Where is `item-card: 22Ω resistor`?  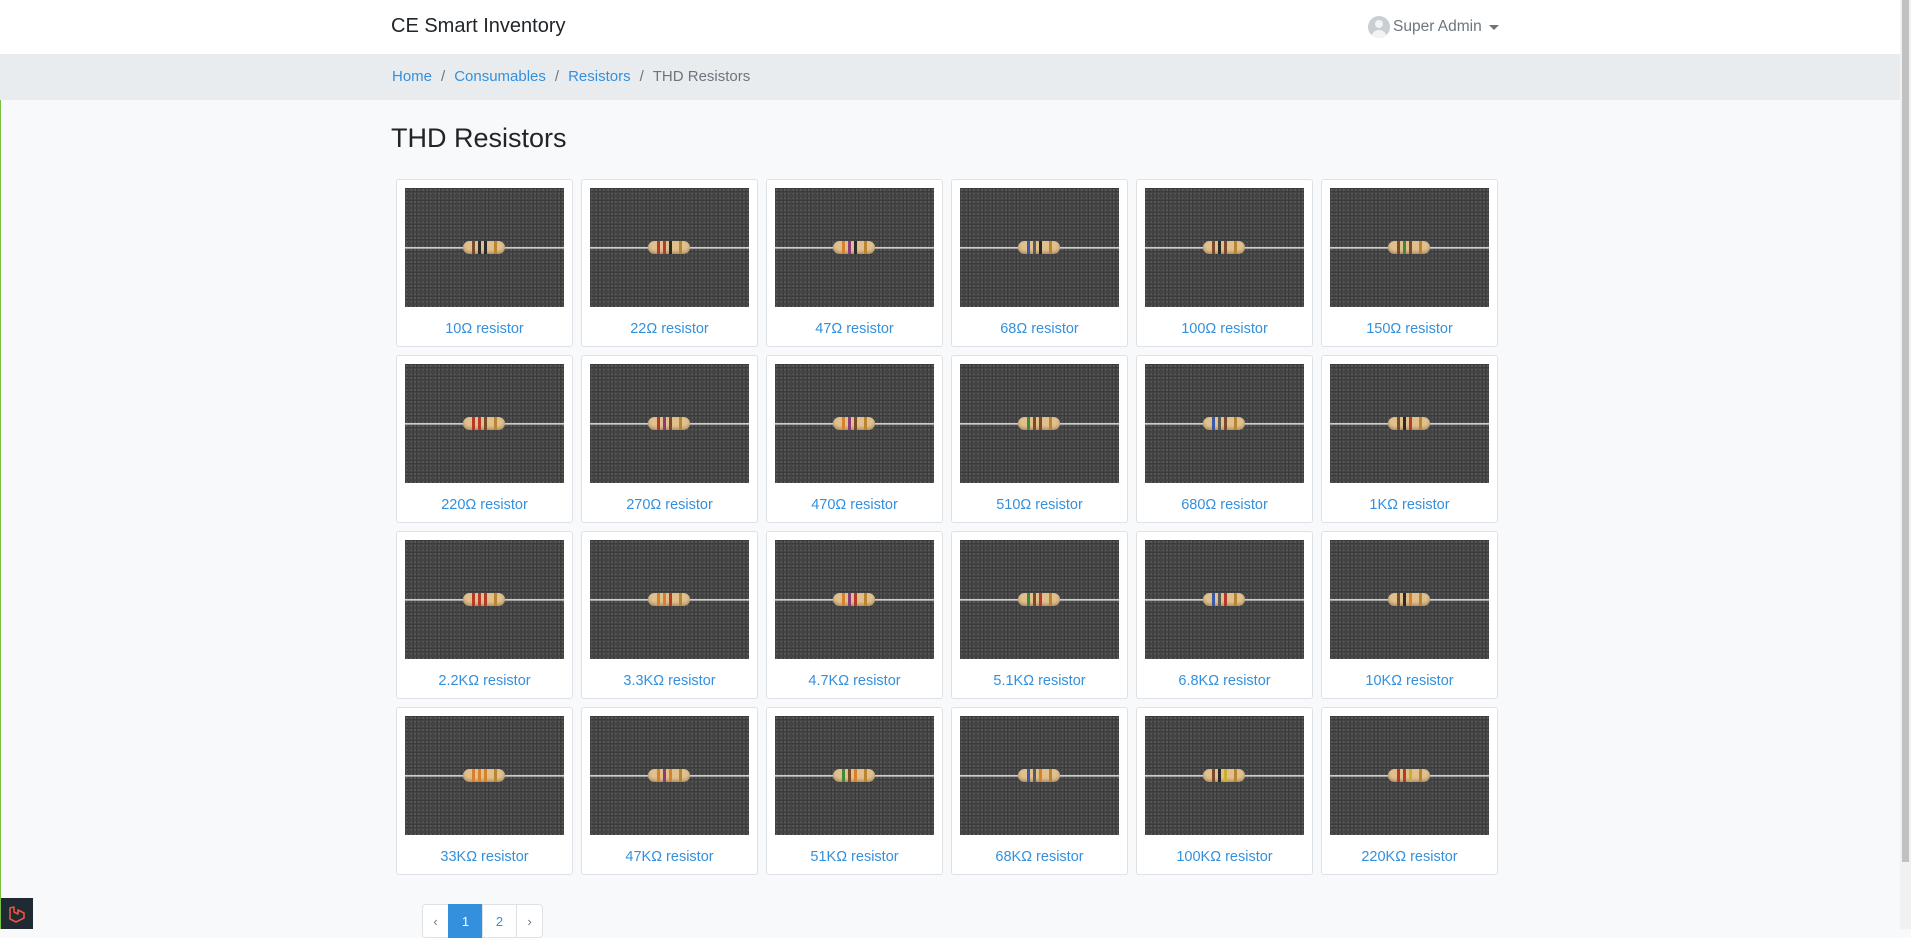 item-card: 22Ω resistor is located at coordinates (669, 263).